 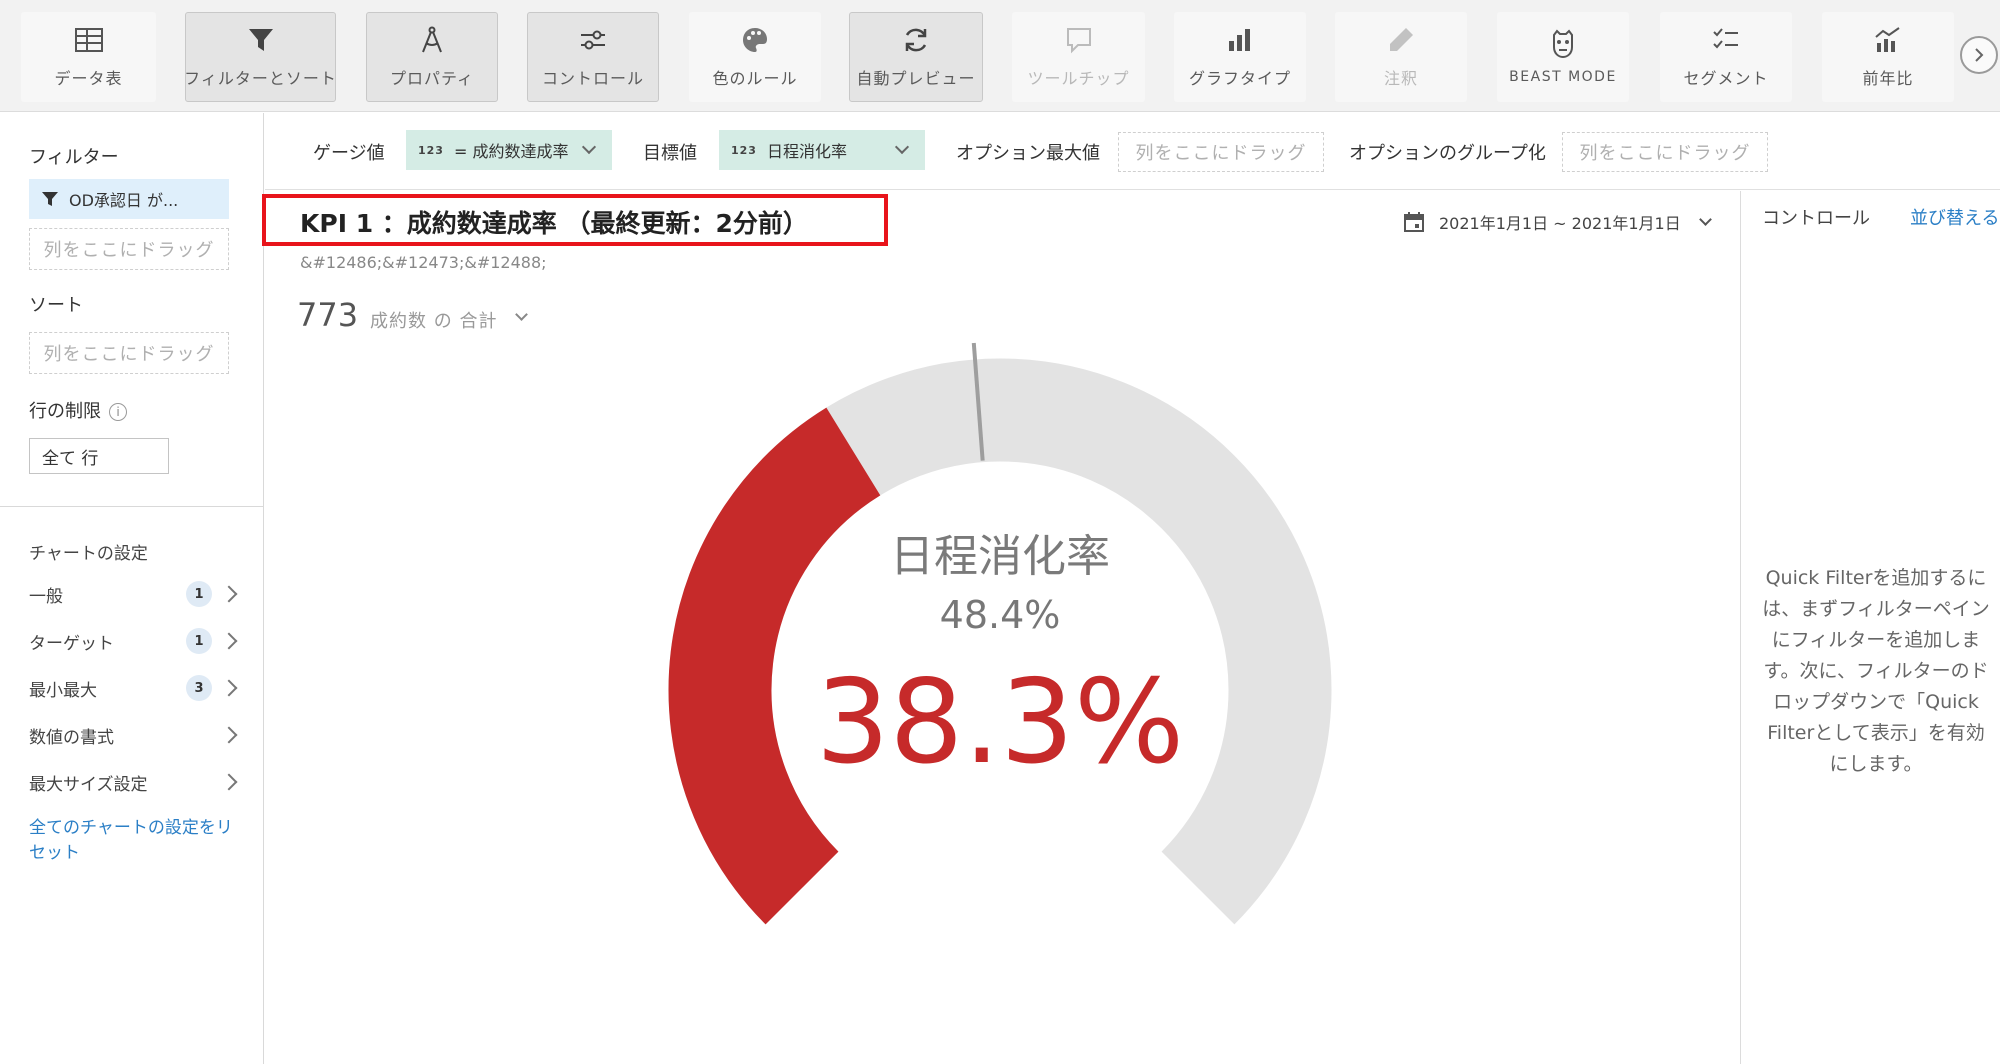 I want to click on card-title: KPI 1 ：成約数達成率 （最終更新：2分前）, so click(x=554, y=222).